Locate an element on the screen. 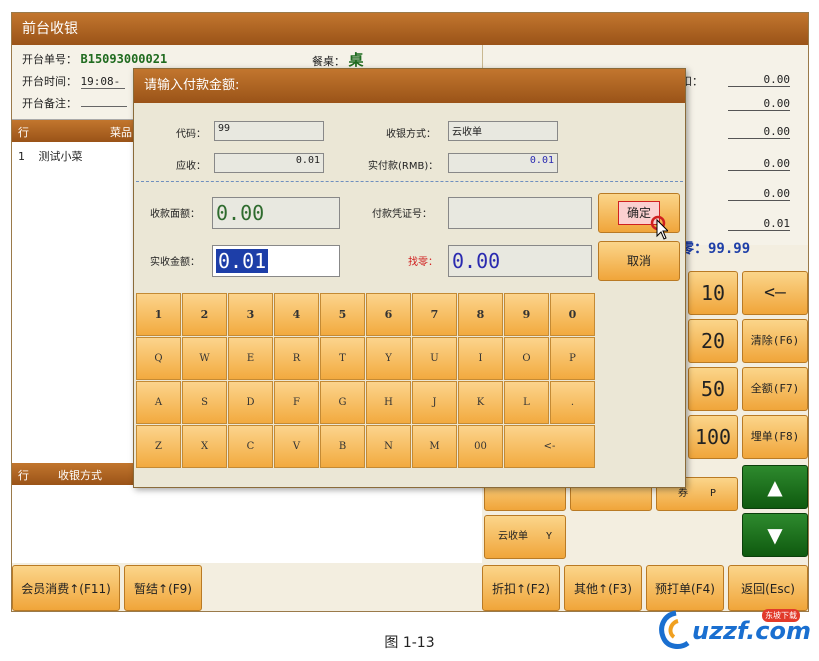 The image size is (819, 661). key-8: 8 is located at coordinates (480, 314).